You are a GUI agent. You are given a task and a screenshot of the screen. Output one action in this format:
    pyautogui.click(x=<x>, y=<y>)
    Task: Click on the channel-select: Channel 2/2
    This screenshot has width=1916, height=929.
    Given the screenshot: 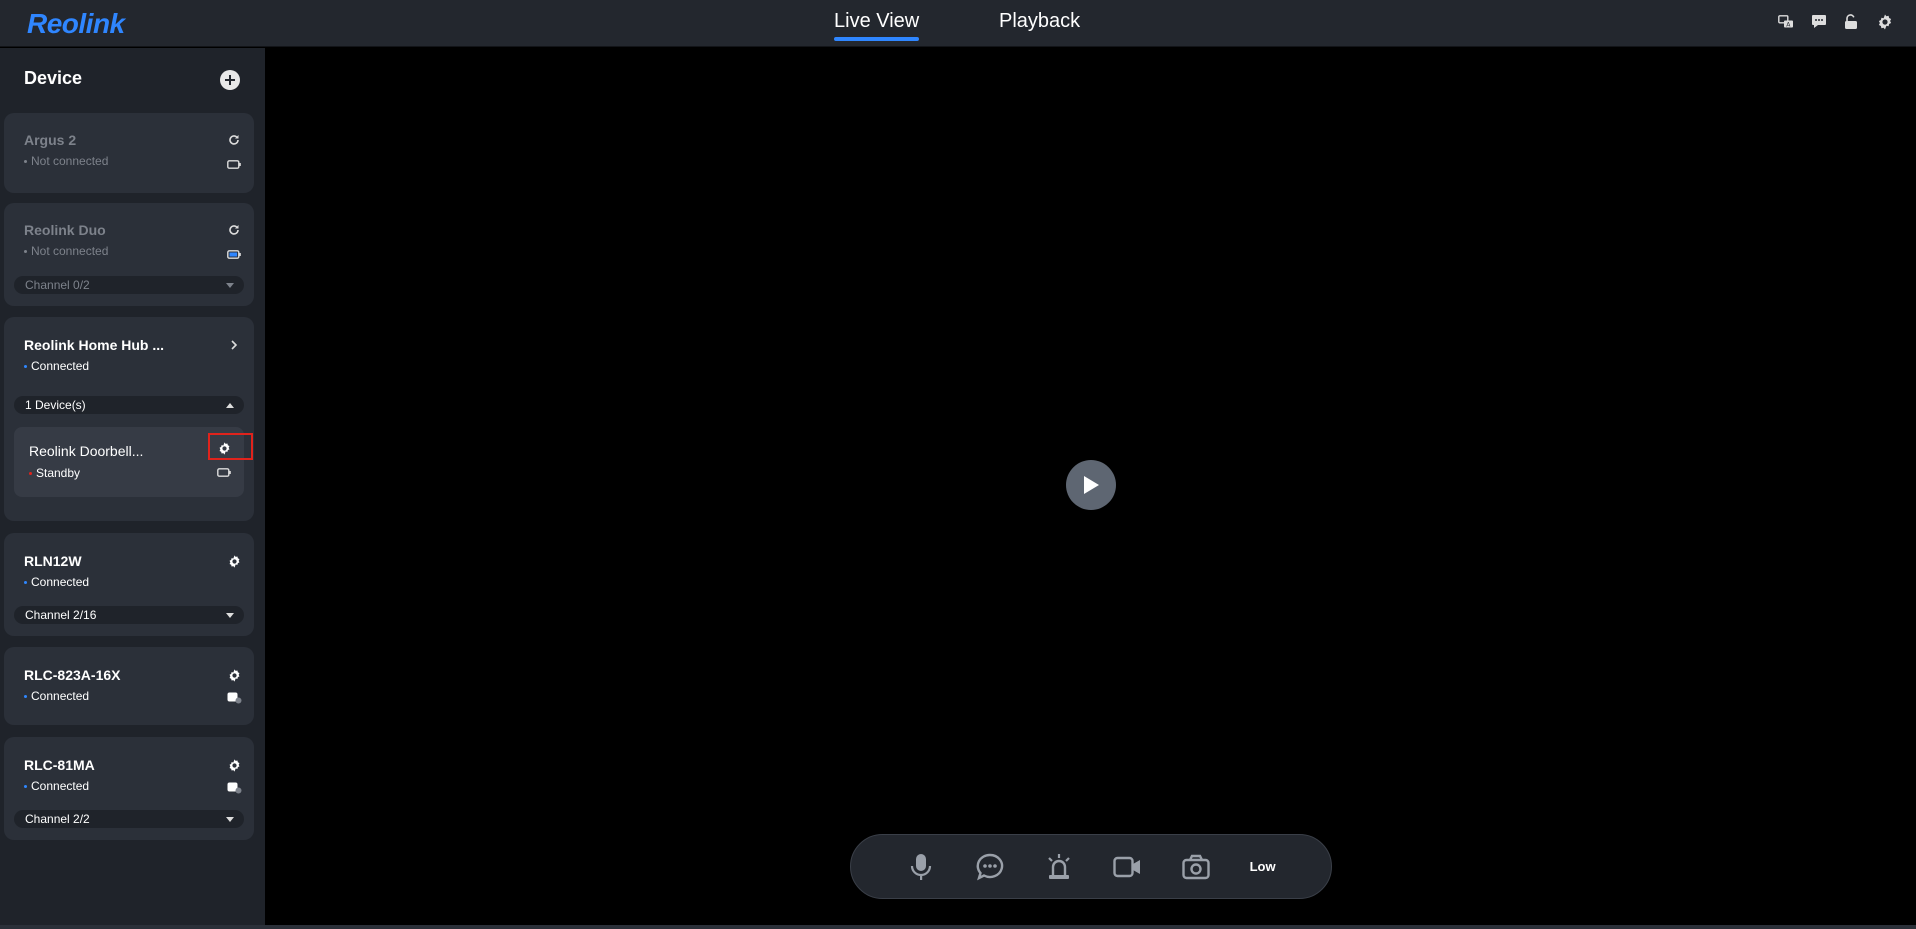 What is the action you would take?
    pyautogui.click(x=129, y=819)
    